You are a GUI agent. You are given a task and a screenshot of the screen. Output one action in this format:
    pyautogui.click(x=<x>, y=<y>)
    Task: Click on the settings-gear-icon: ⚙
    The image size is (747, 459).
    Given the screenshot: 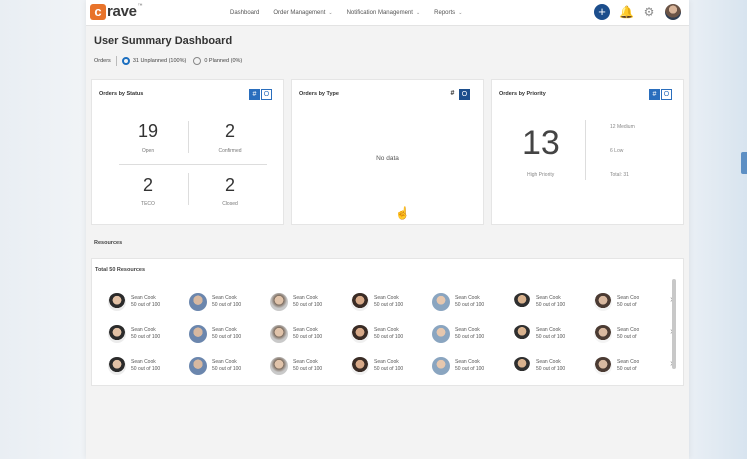 What is the action you would take?
    pyautogui.click(x=649, y=12)
    